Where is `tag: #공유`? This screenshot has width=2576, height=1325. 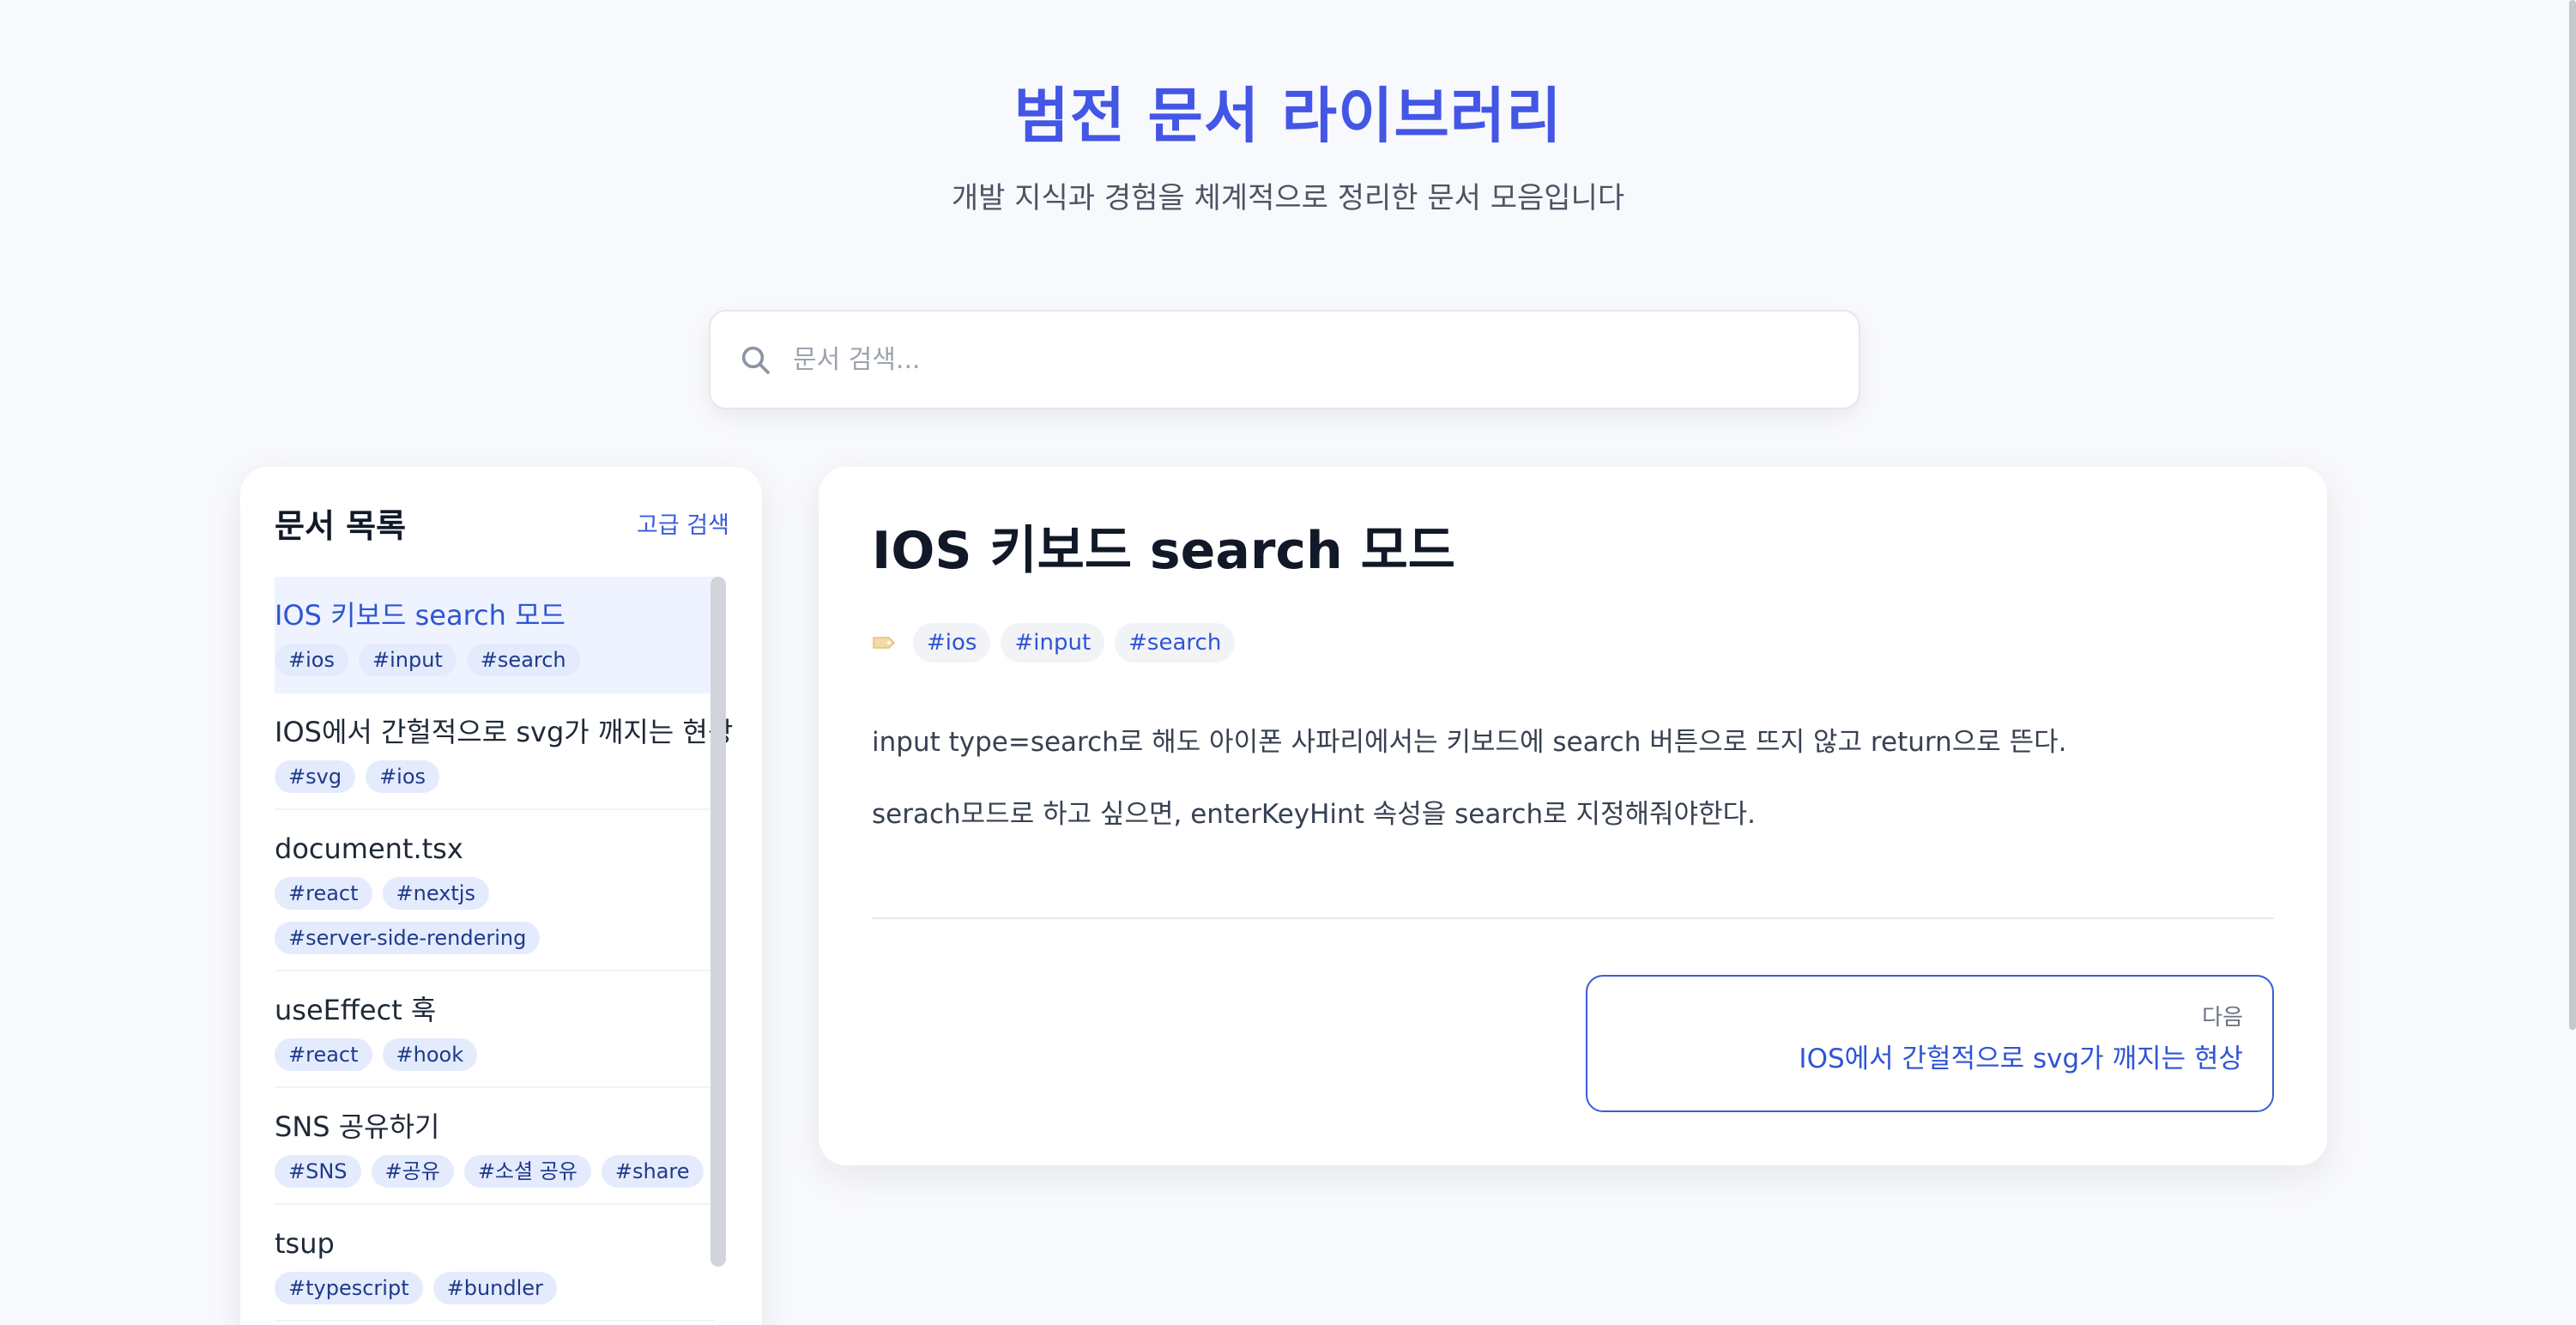
tag: #공유 is located at coordinates (412, 1172).